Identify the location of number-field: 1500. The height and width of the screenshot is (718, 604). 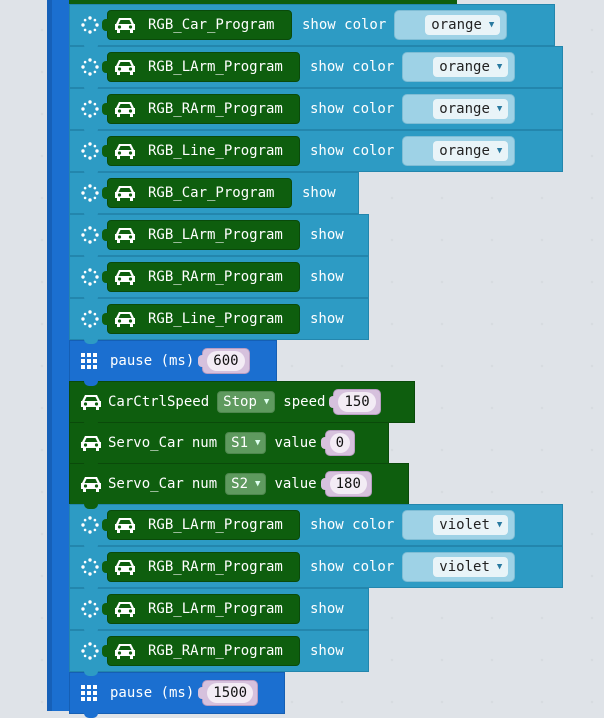
(228, 693).